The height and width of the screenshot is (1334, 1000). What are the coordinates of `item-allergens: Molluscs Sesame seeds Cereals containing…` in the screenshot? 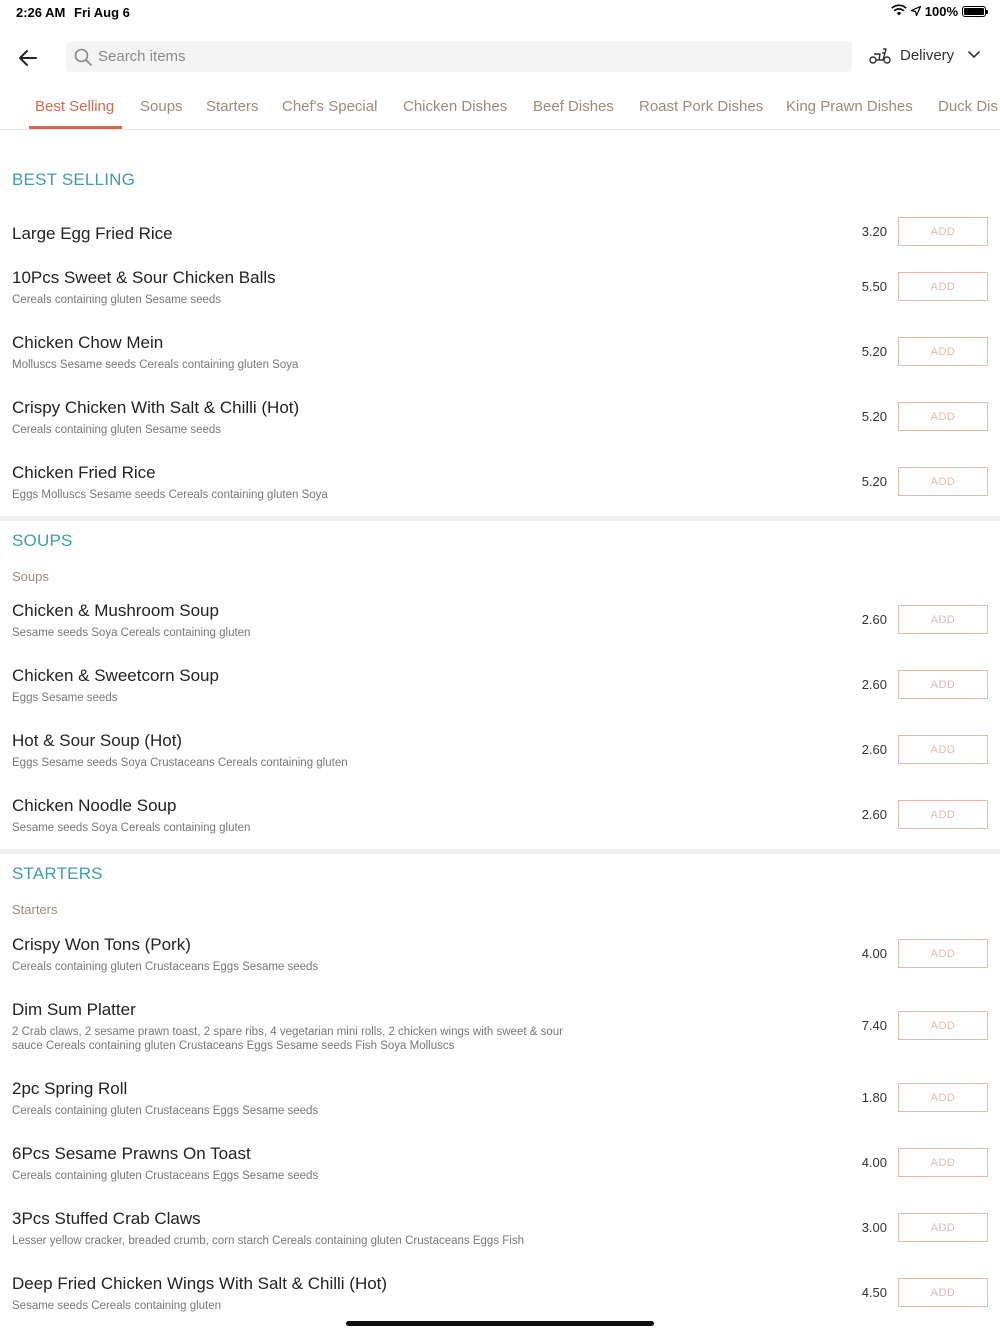 It's located at (155, 365).